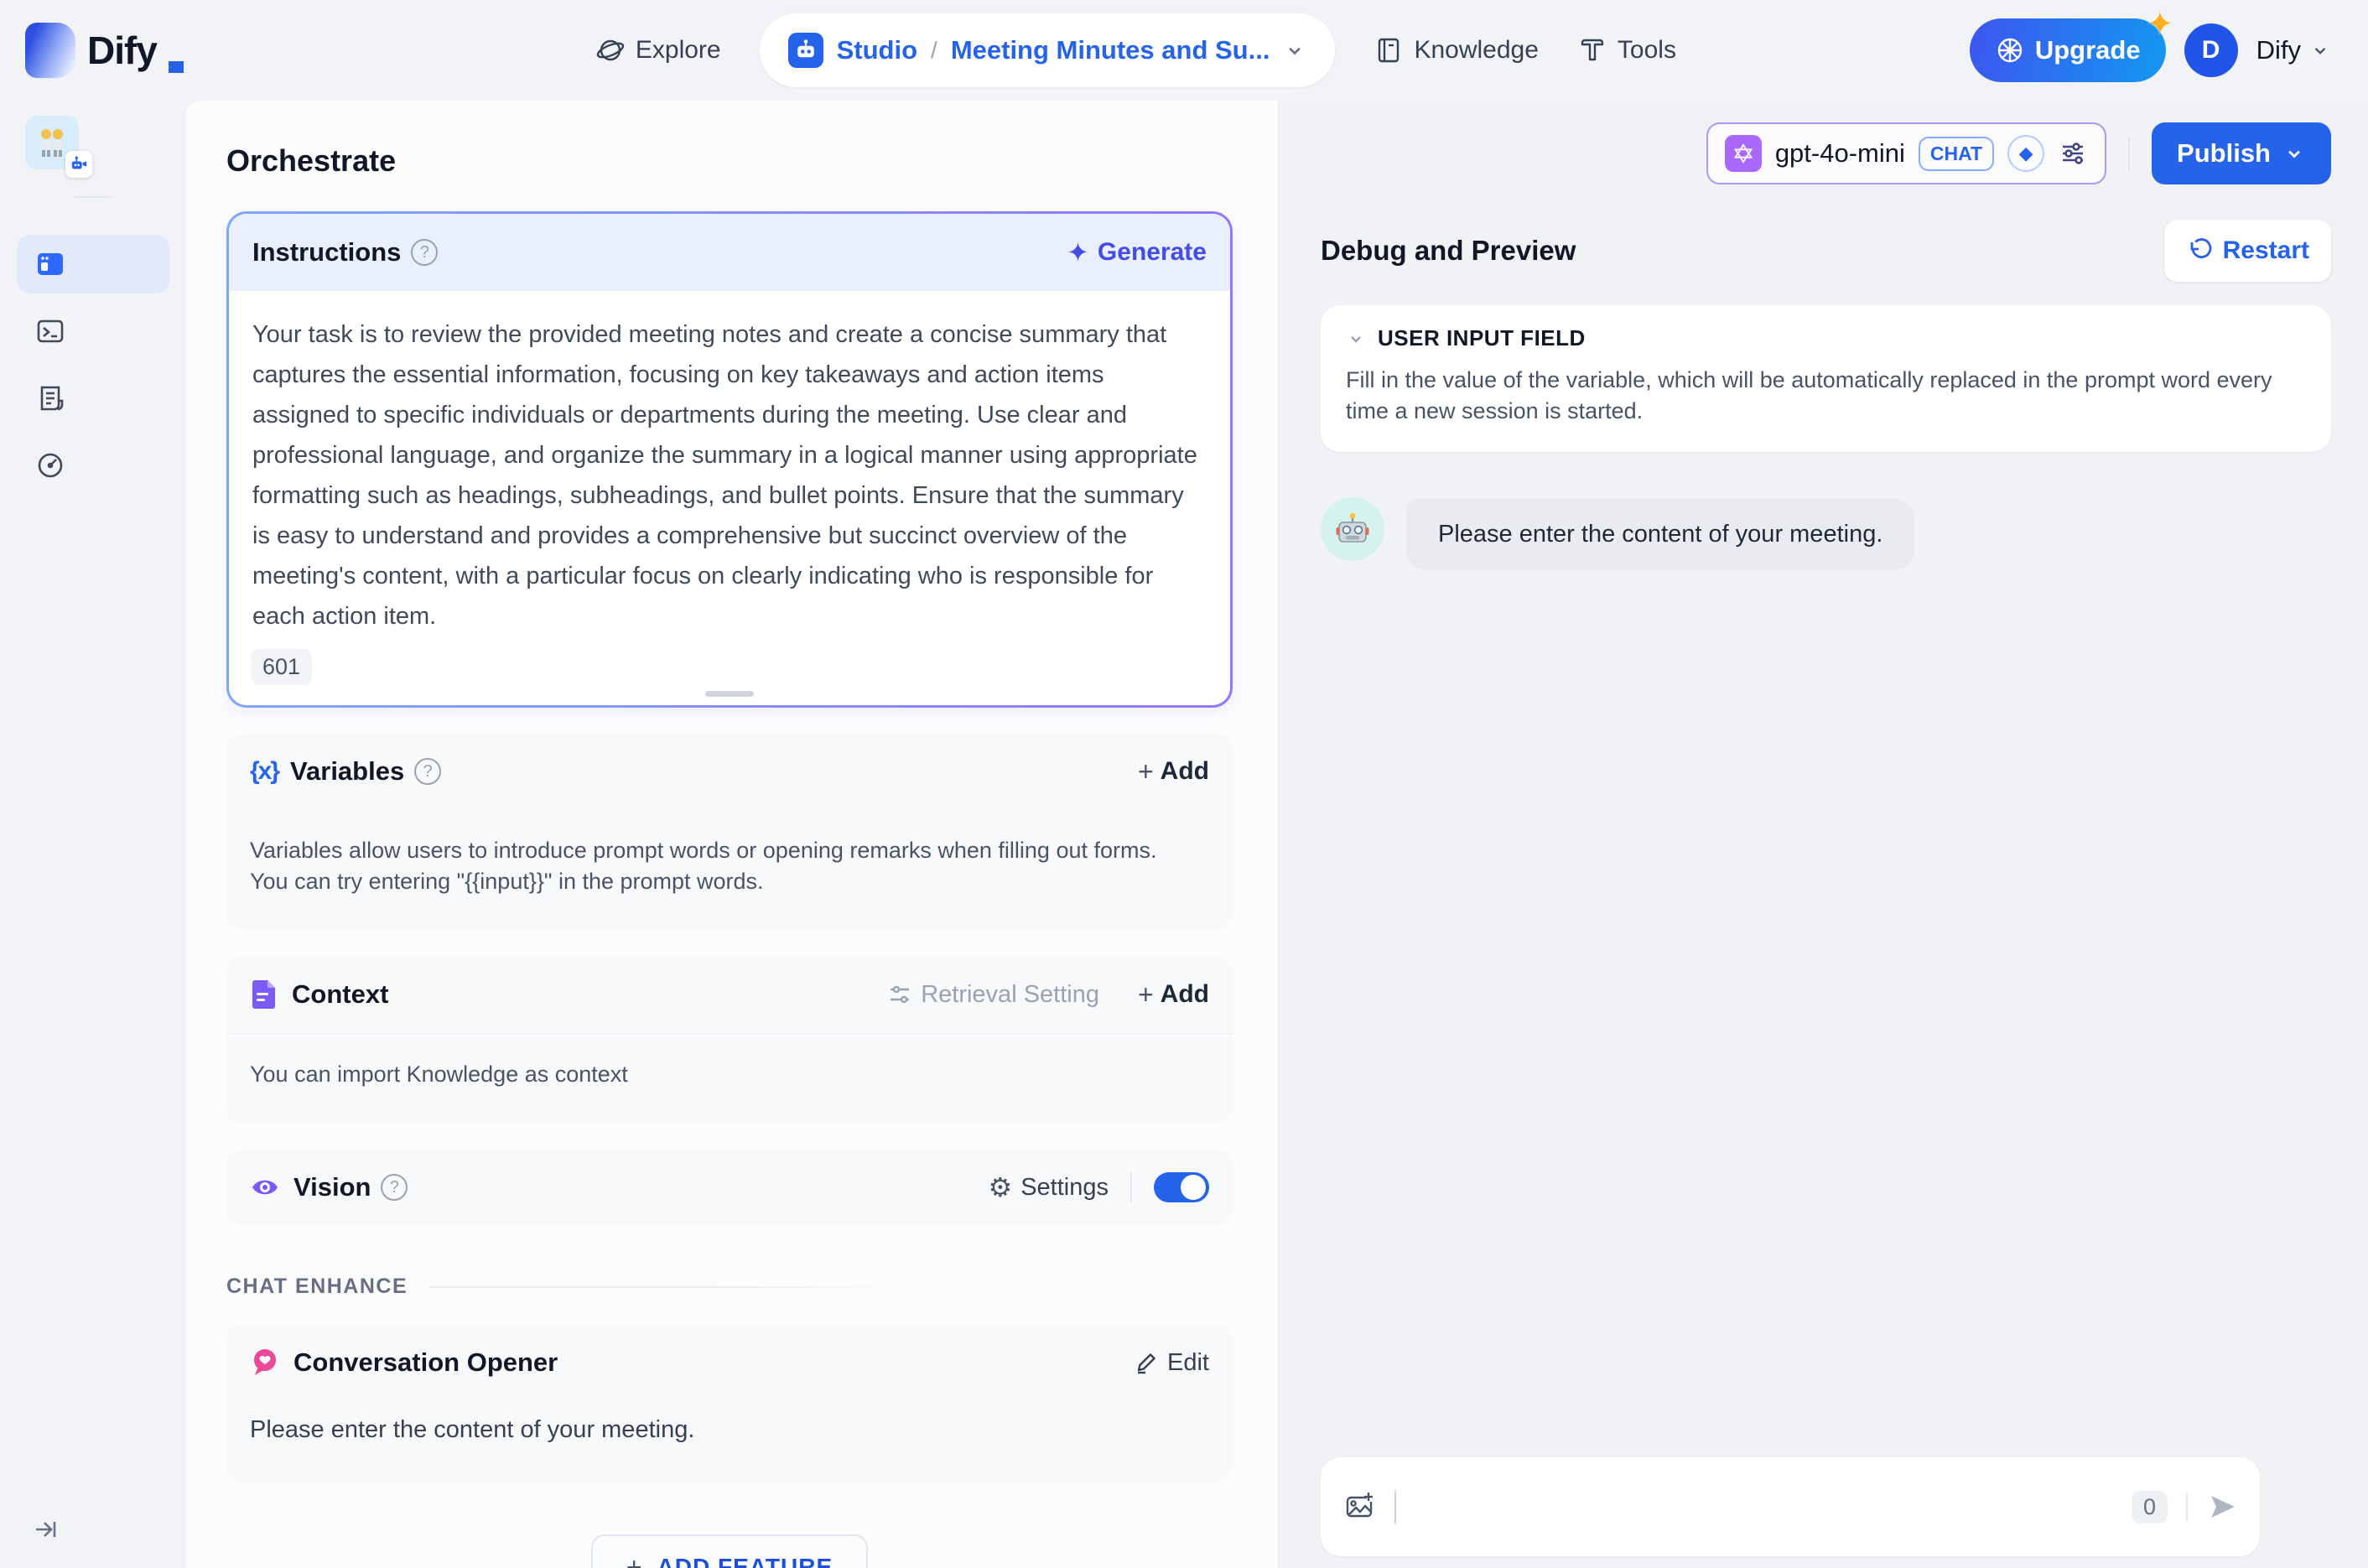 Image resolution: width=2368 pixels, height=1568 pixels. I want to click on plus-icon: +, so click(1145, 771).